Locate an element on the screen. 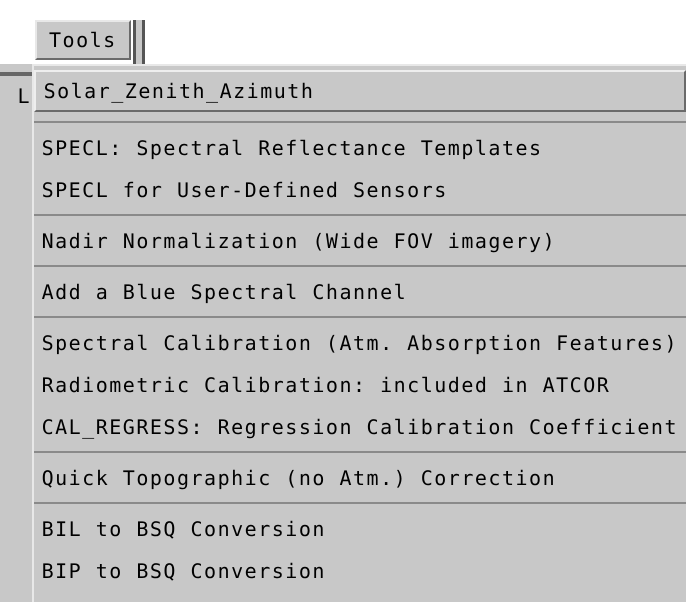  menu-item: SPECL for User-Defined Sensors is located at coordinates (360, 190).